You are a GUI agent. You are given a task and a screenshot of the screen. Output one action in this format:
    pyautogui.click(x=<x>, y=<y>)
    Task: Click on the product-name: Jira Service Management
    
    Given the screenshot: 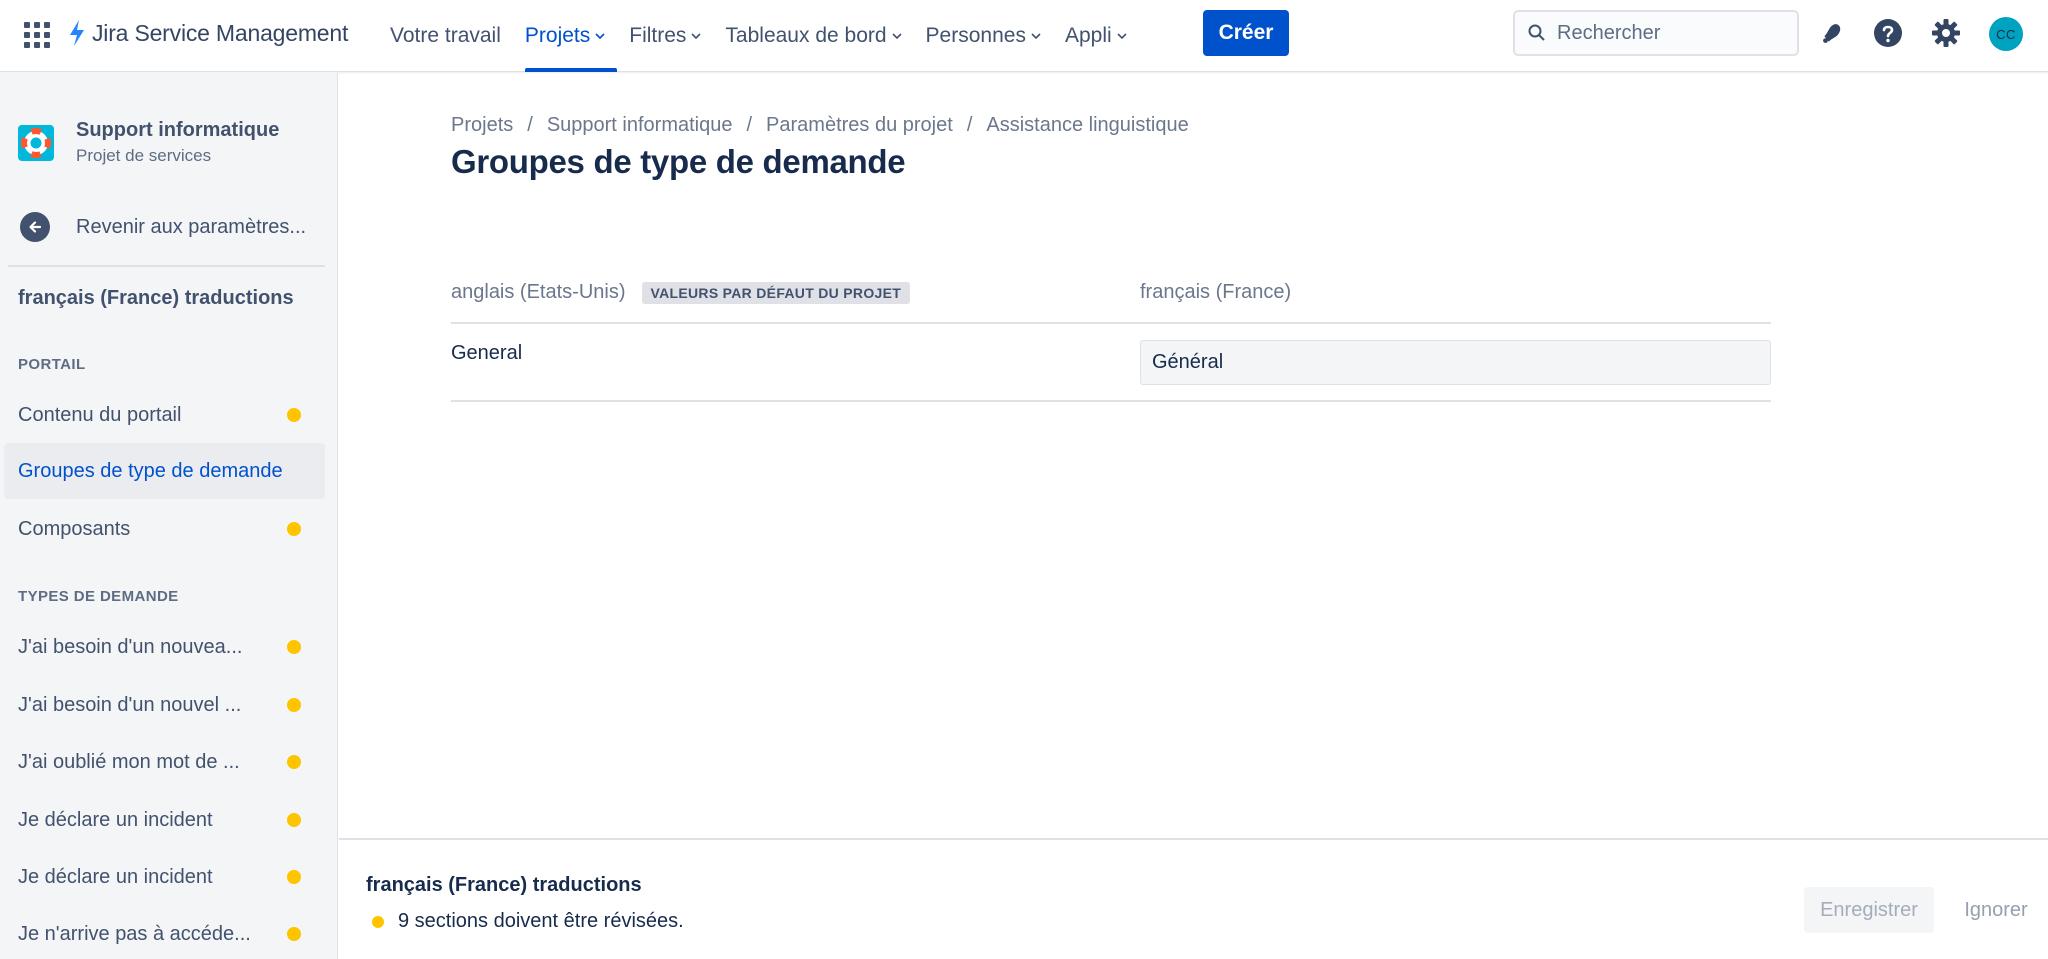 What is the action you would take?
    pyautogui.click(x=220, y=32)
    